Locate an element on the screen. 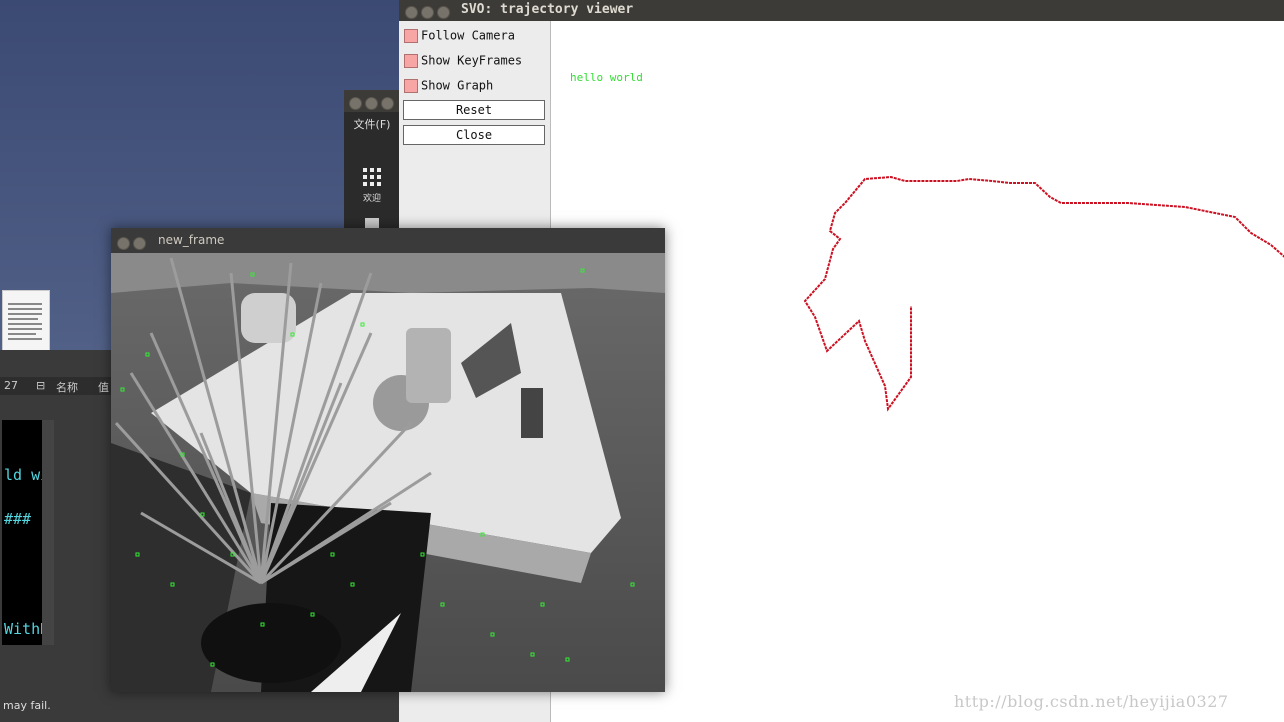 Image resolution: width=1284 pixels, height=722 pixels. apps-grid-icon is located at coordinates (372, 177).